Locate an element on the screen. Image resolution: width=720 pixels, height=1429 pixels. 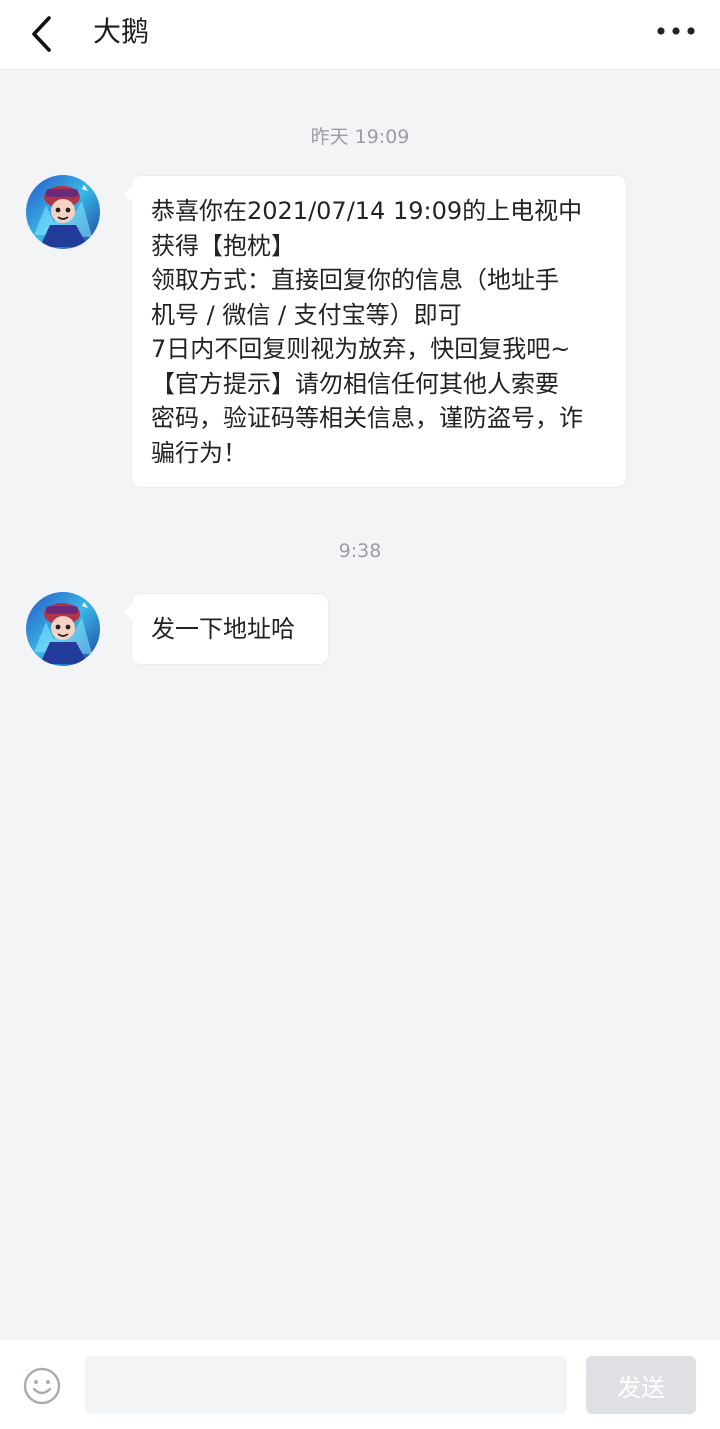
composer-bar: 发送 is located at coordinates (360, 1384).